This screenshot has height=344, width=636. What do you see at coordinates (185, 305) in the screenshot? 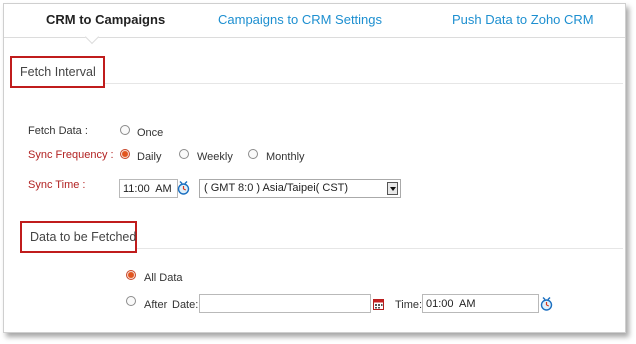
I see `date-label: Date:` at bounding box center [185, 305].